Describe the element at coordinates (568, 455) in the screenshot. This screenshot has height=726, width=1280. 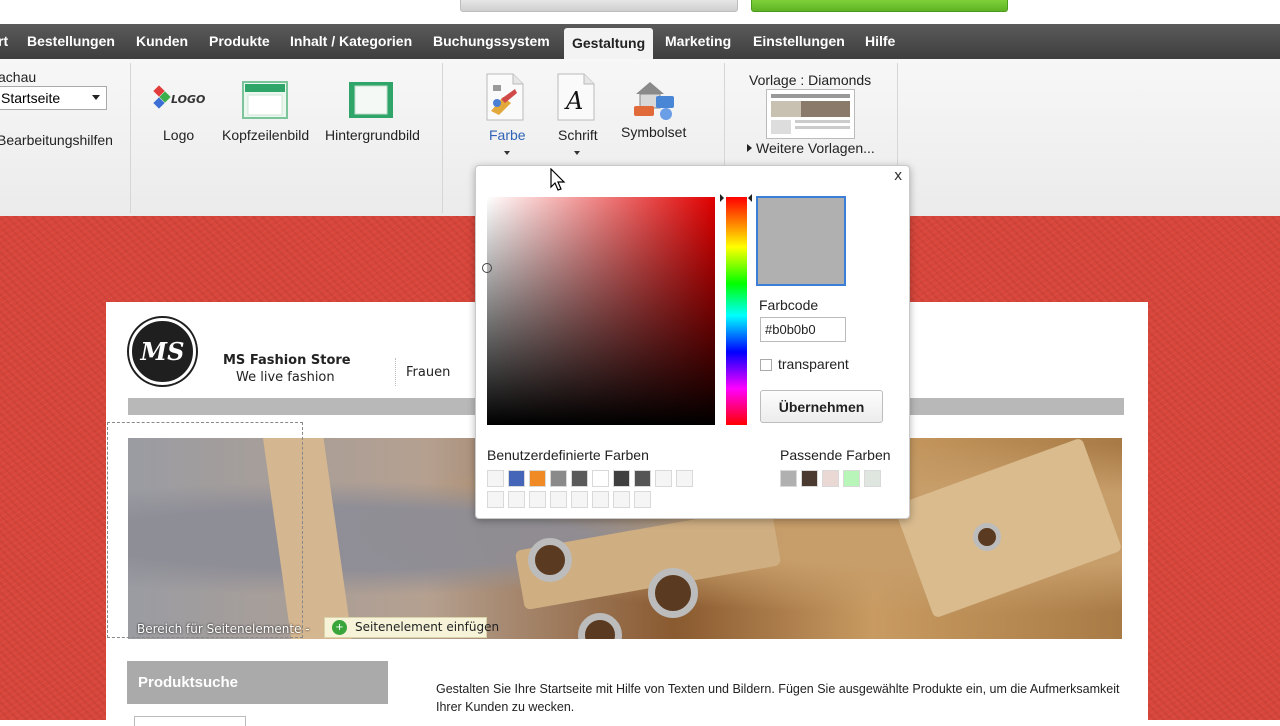
I see `custom-colors-label: Benutzerdefinierte Farben` at that location.